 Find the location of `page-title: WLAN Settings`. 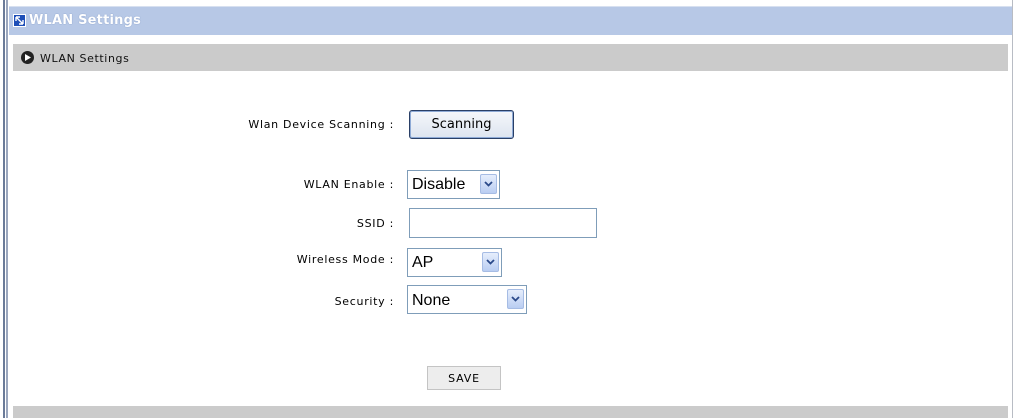

page-title: WLAN Settings is located at coordinates (85, 20).